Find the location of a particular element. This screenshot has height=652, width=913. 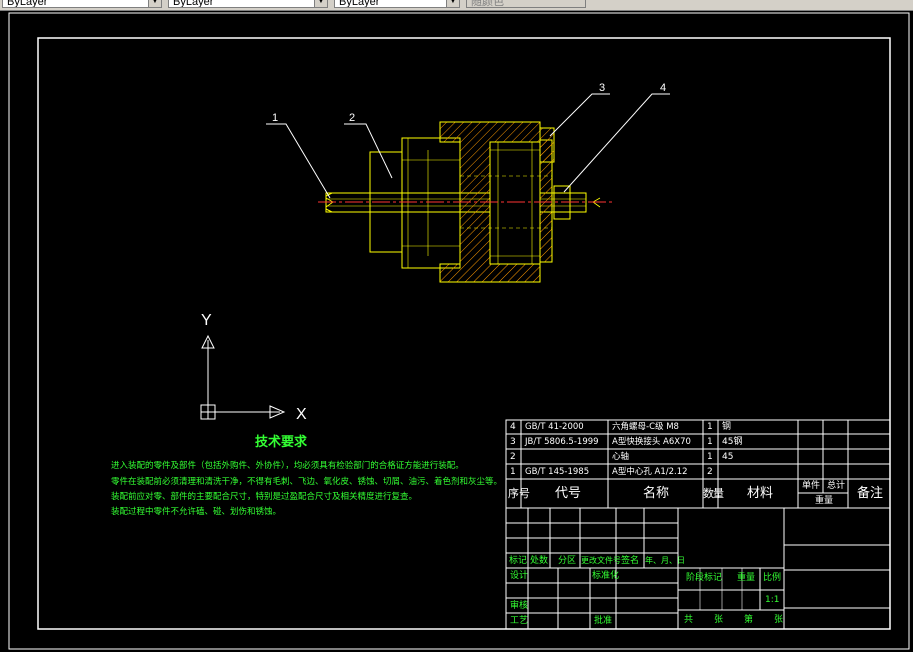

label-design: 设计 is located at coordinates (519, 576).